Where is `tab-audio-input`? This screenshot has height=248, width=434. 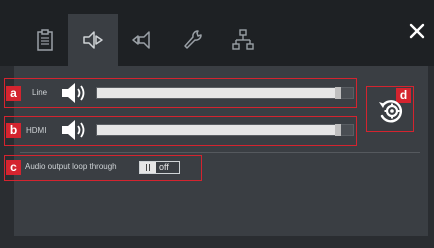 tab-audio-input is located at coordinates (143, 40).